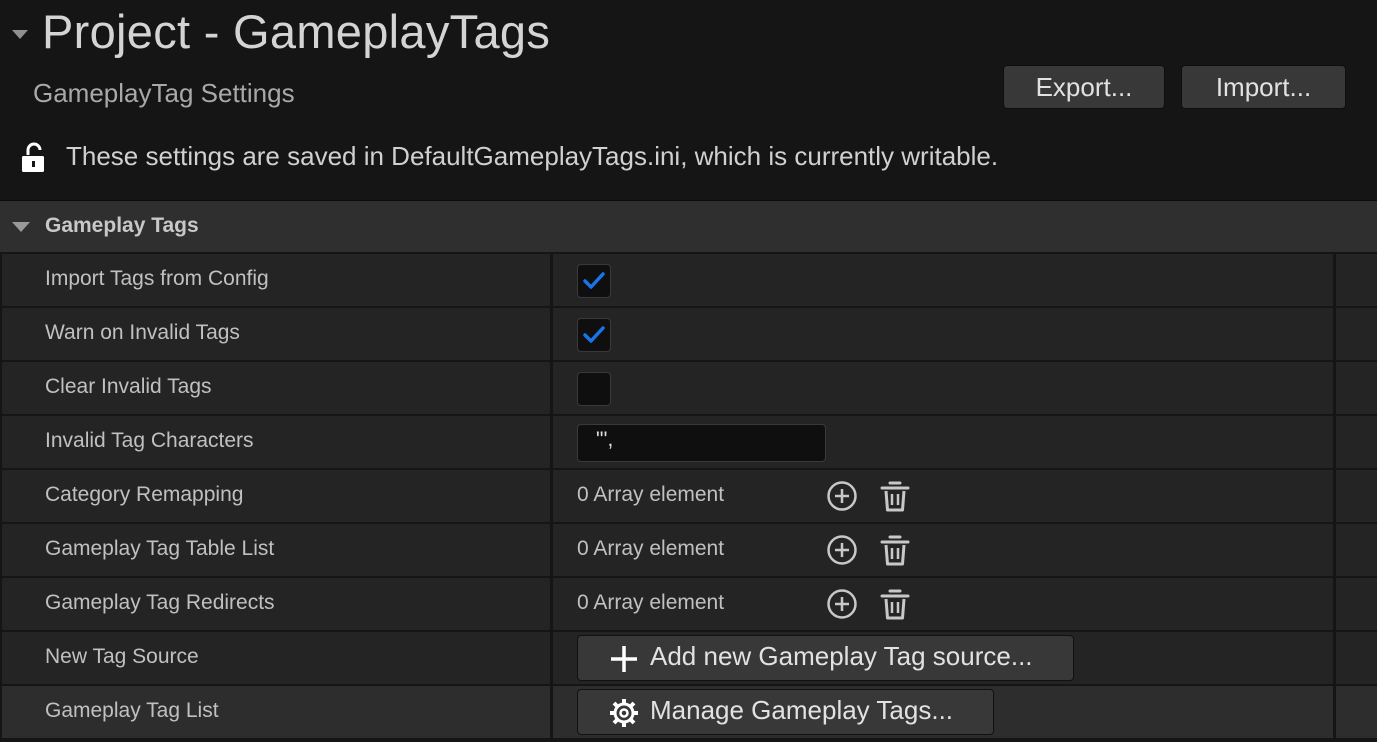 This screenshot has height=742, width=1377. Describe the element at coordinates (132, 710) in the screenshot. I see `property-label: Gameplay Tag List` at that location.